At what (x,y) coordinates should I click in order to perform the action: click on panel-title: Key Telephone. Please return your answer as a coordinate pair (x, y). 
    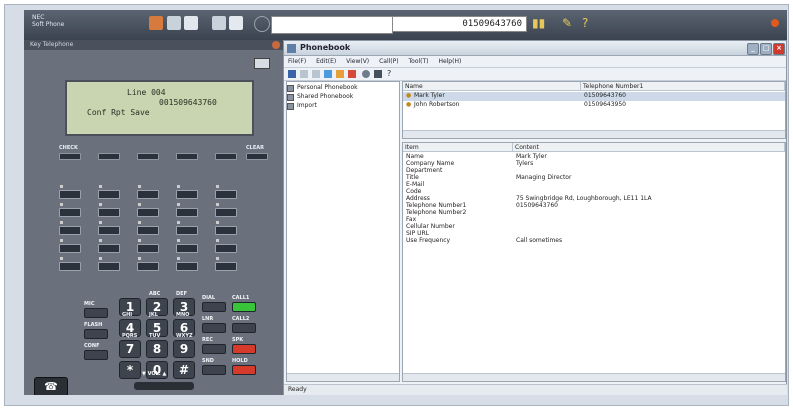
    Looking at the image, I should click on (153, 45).